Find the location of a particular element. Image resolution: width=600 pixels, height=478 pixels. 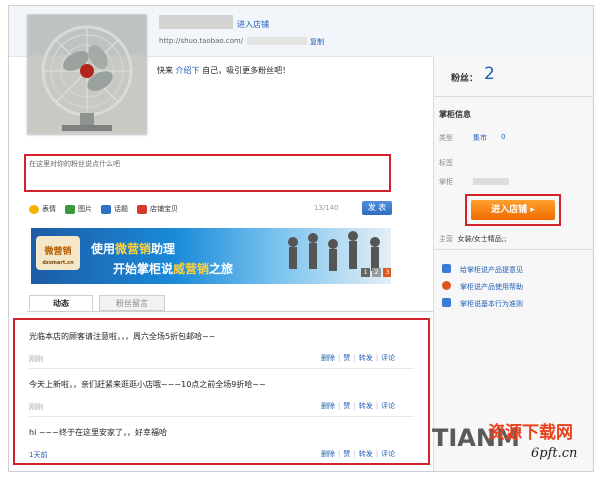

topic-icon is located at coordinates (106, 209).